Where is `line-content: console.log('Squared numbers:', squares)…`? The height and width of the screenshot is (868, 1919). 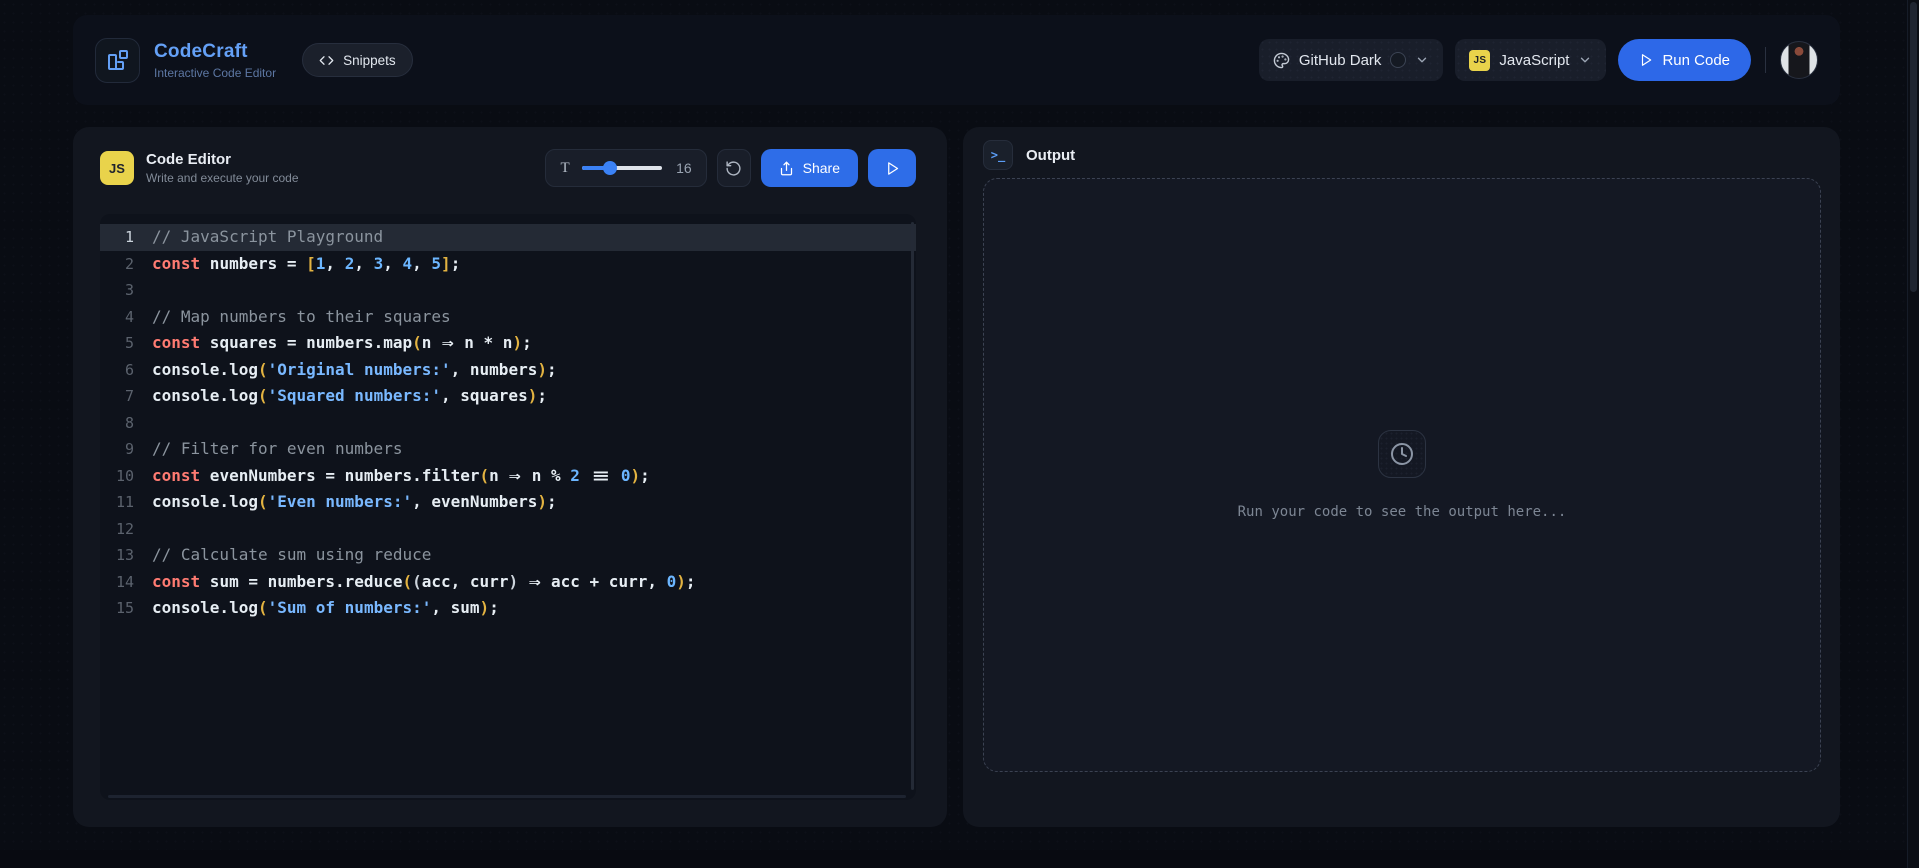 line-content: console.log('Squared numbers:', squares)… is located at coordinates (349, 395).